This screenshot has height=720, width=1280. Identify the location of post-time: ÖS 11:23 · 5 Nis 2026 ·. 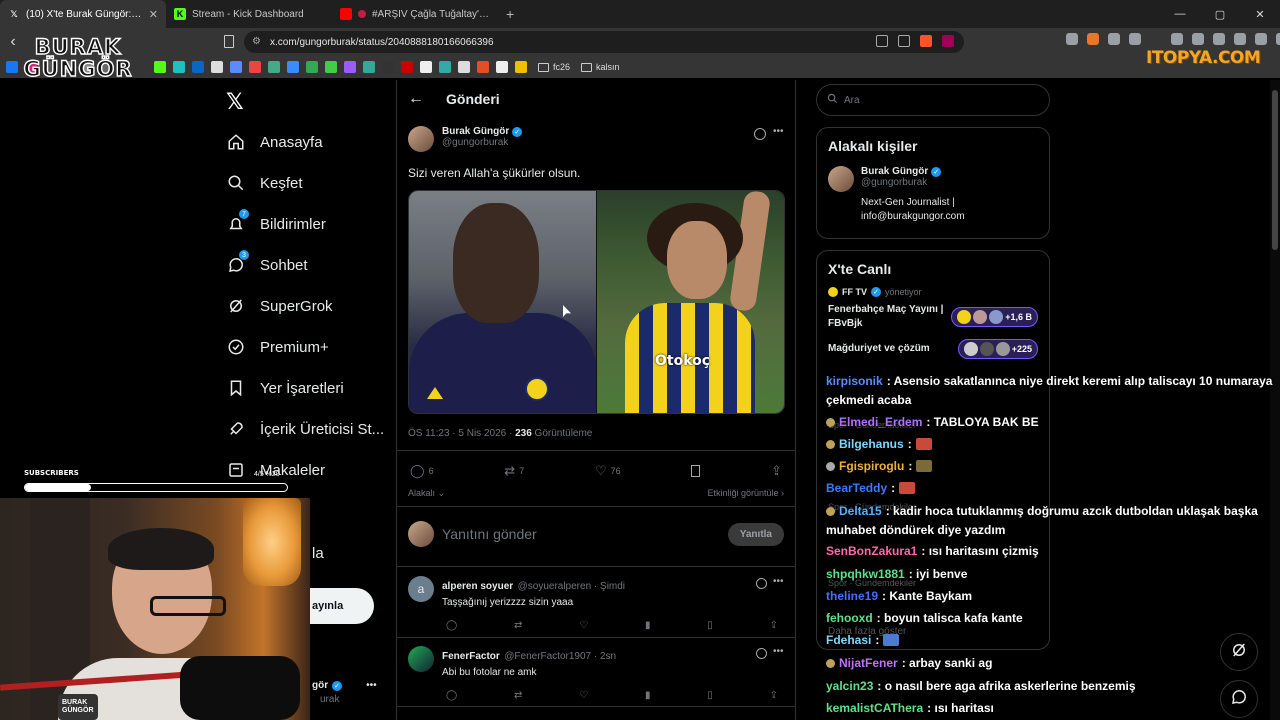
(461, 433).